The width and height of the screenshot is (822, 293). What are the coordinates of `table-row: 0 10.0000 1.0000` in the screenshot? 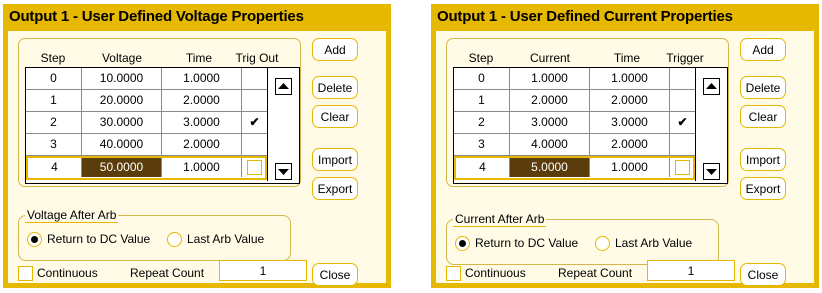 It's located at (146, 79).